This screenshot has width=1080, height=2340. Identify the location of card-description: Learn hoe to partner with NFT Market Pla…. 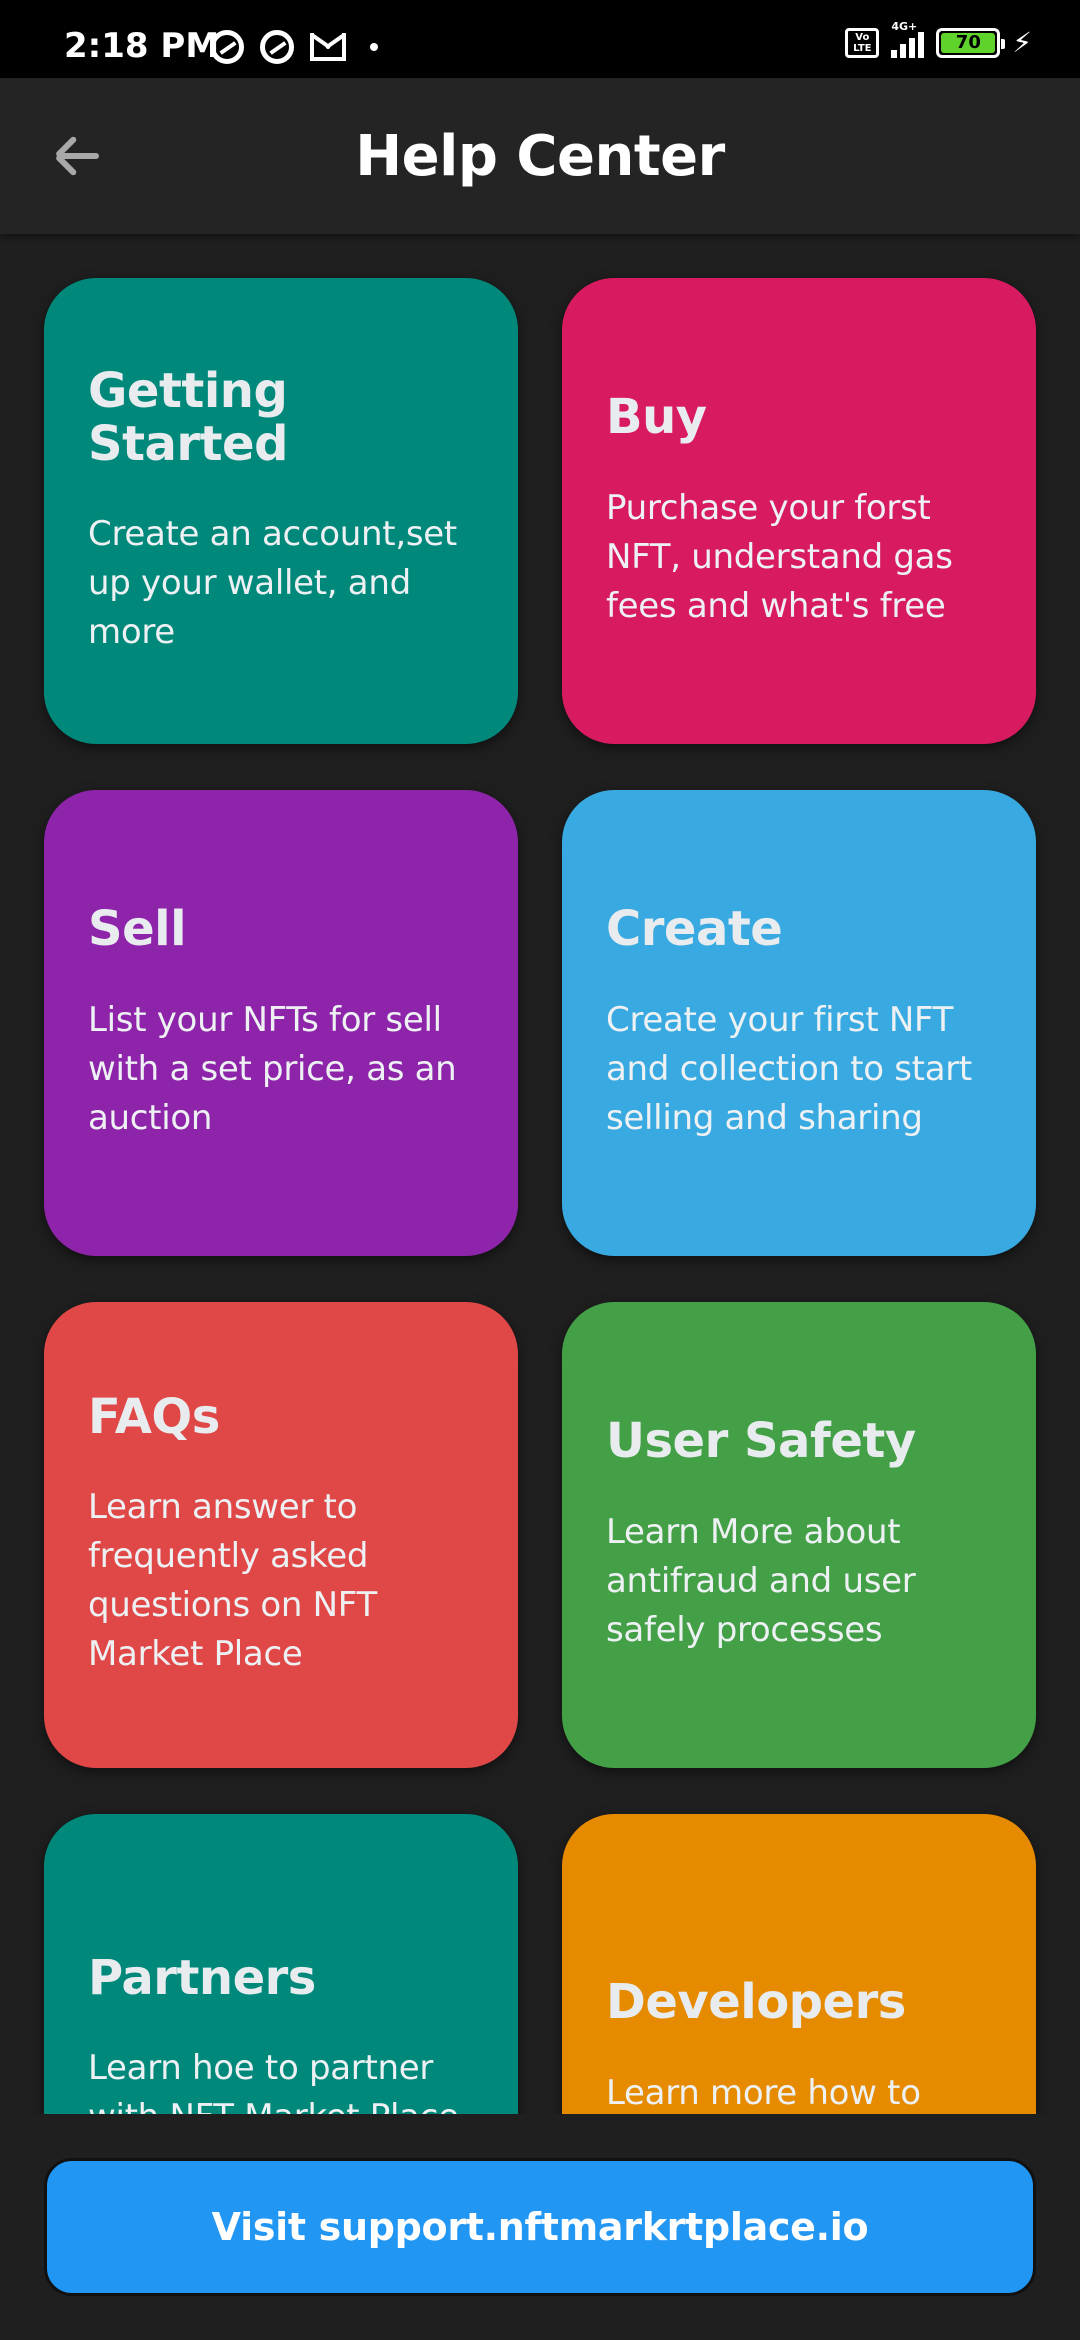
(273, 2081).